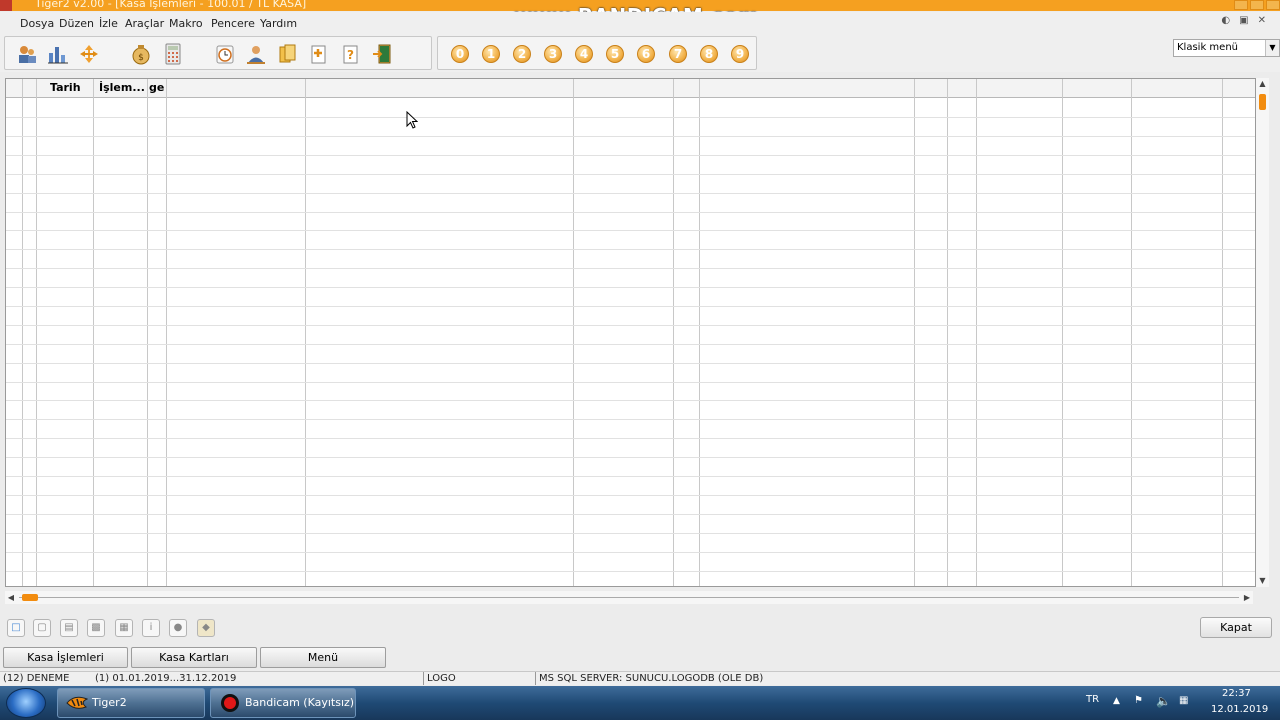  Describe the element at coordinates (740, 54) in the screenshot. I see `number-button-9: 9` at that location.